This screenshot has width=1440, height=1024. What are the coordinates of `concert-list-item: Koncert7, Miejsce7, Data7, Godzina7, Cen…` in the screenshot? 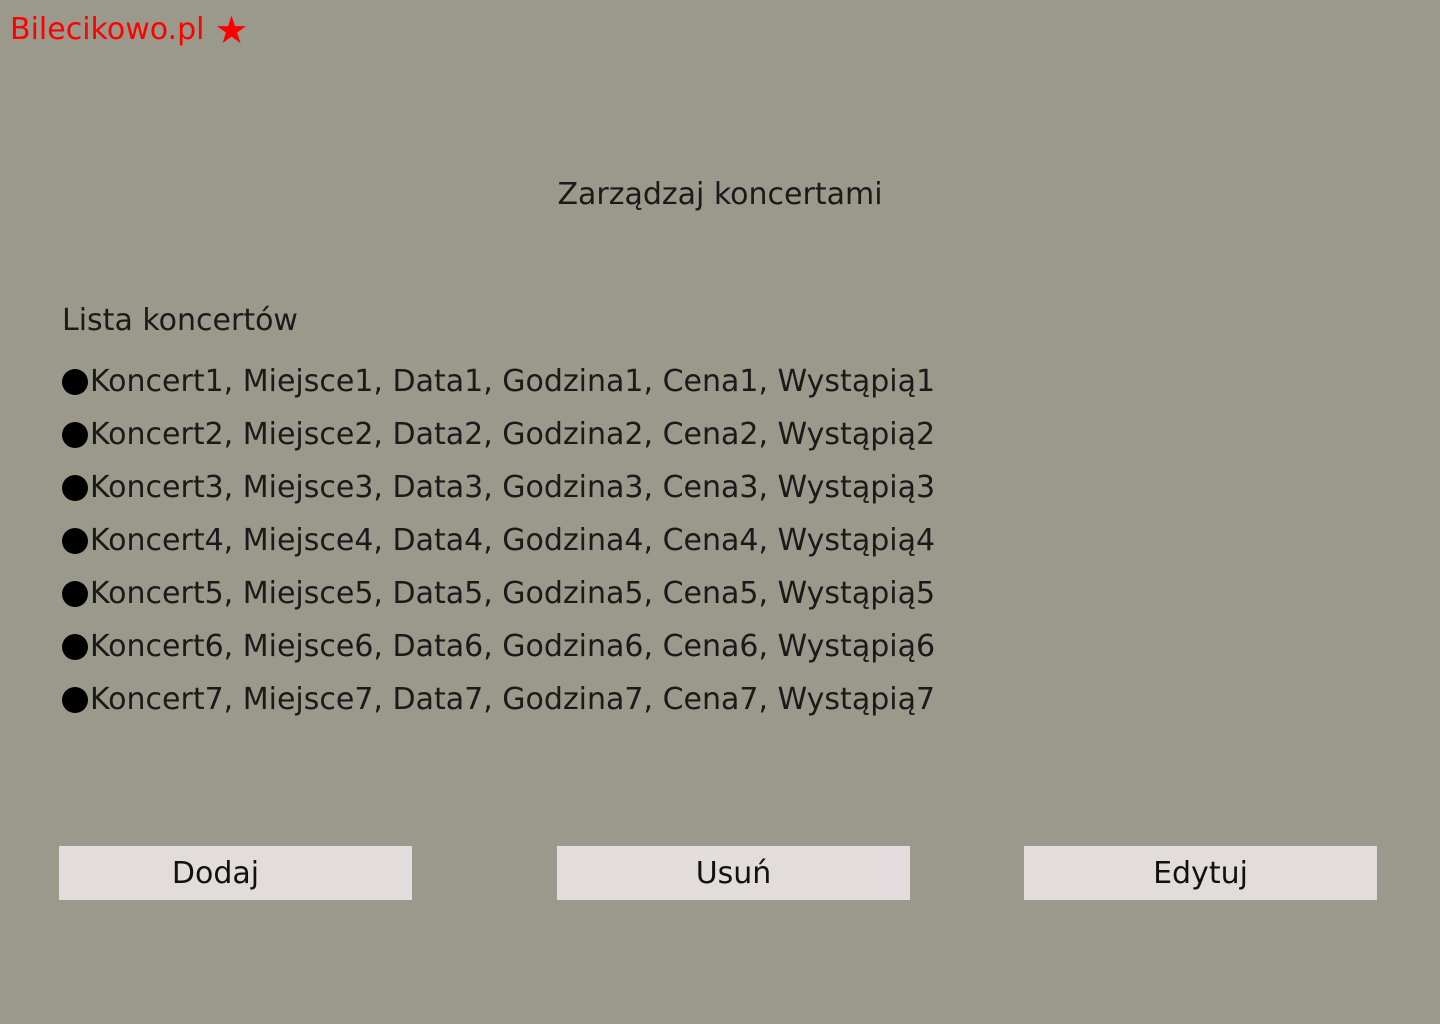 It's located at (498, 699).